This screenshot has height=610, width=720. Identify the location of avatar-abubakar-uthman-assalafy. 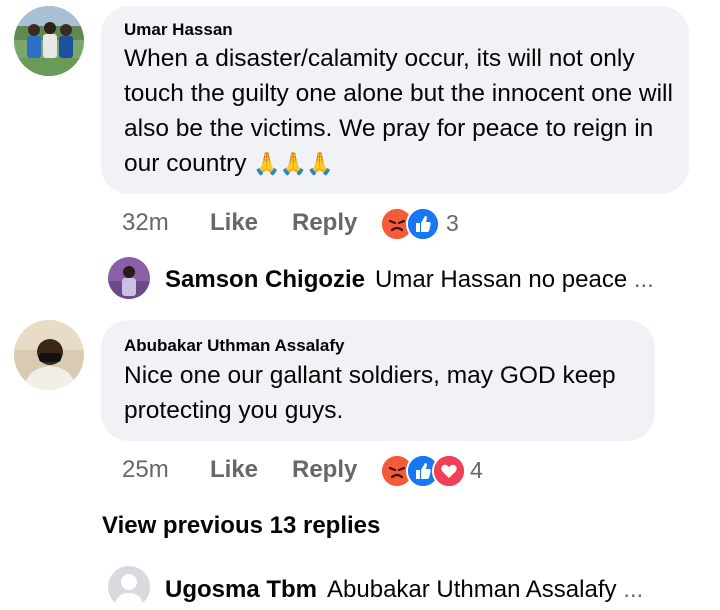
(49, 355).